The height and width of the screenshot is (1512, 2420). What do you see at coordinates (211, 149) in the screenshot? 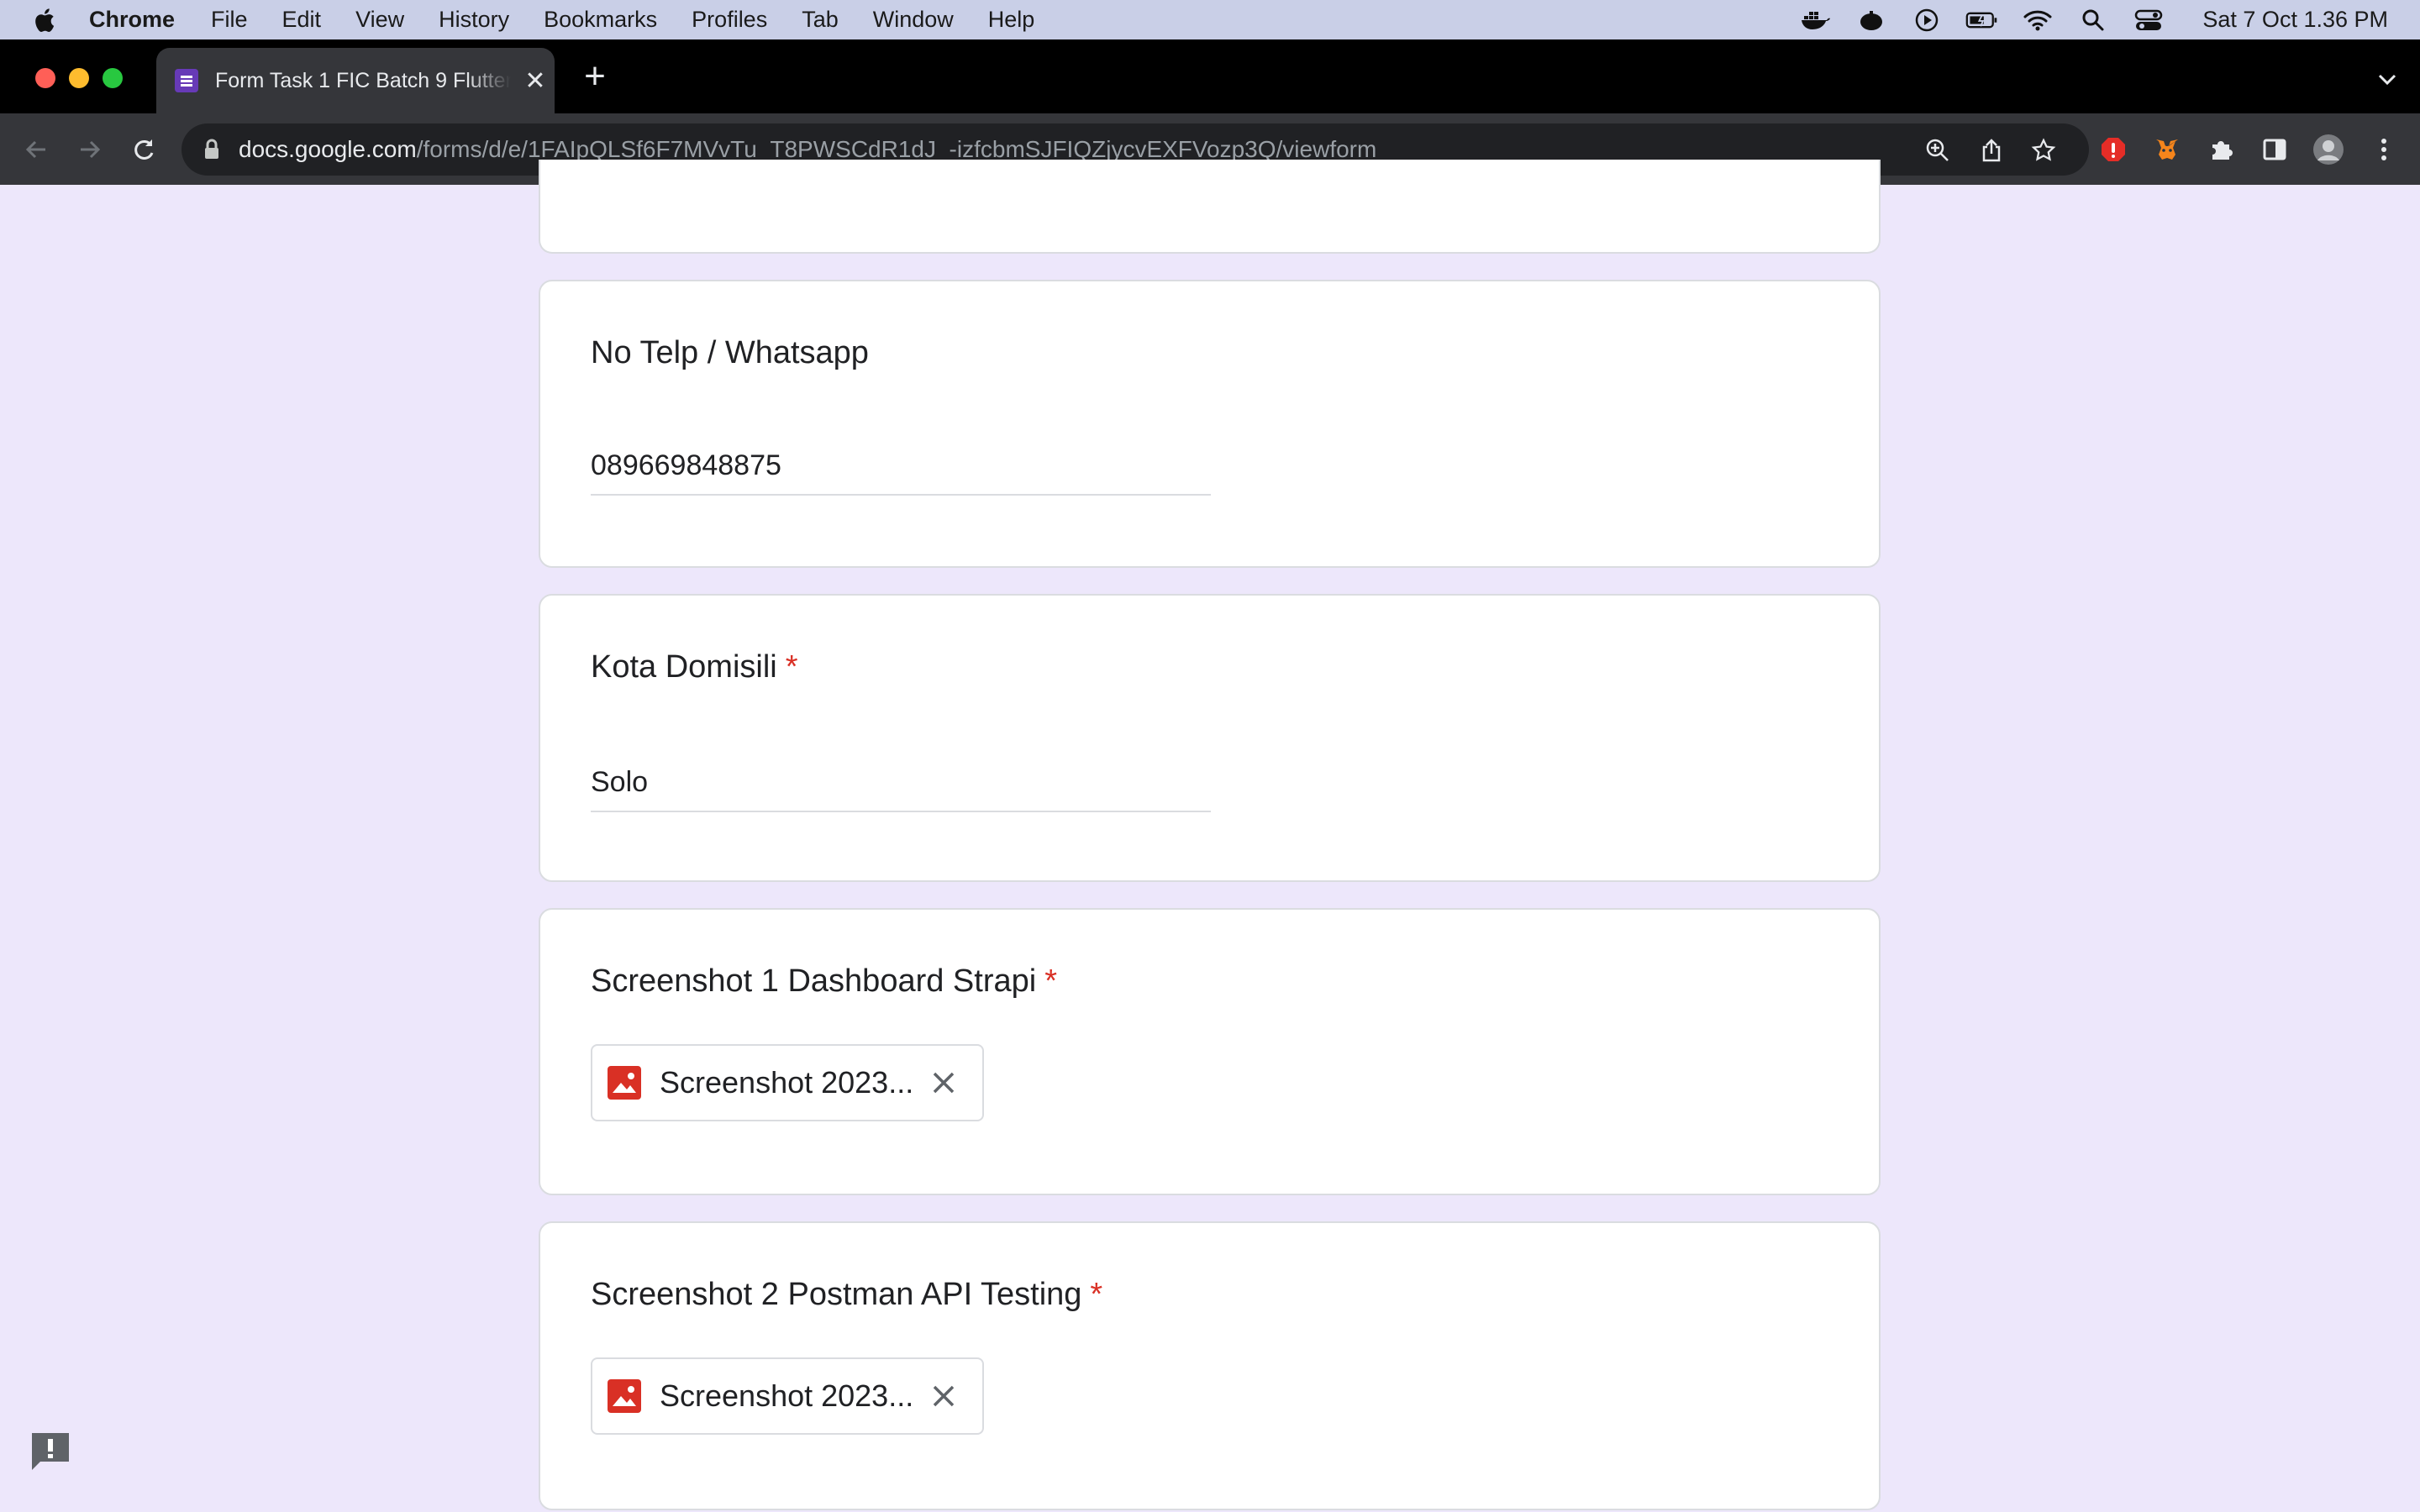
I see `lock-icon` at bounding box center [211, 149].